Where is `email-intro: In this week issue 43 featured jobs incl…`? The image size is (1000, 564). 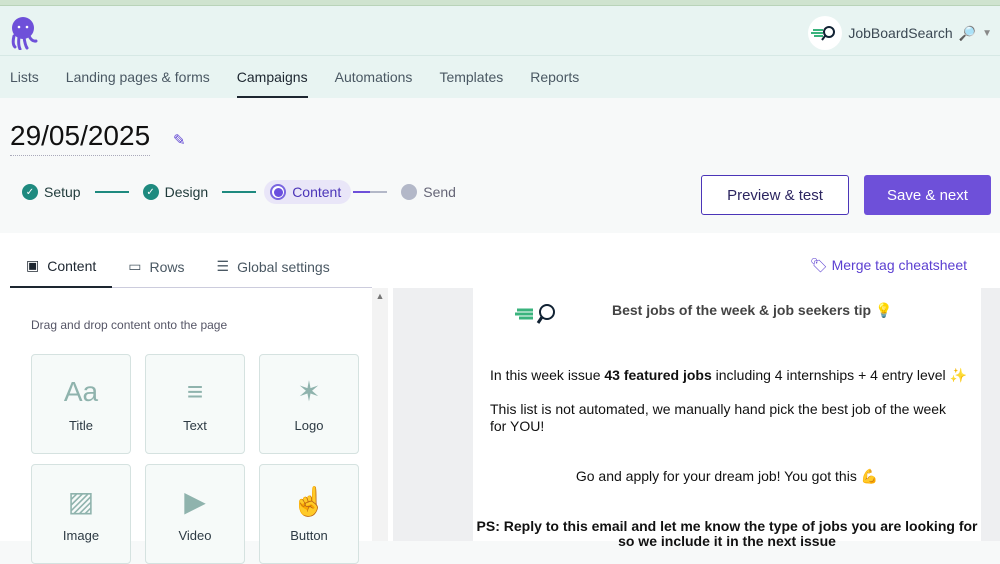
email-intro: In this week issue 43 featured jobs incl… is located at coordinates (728, 375).